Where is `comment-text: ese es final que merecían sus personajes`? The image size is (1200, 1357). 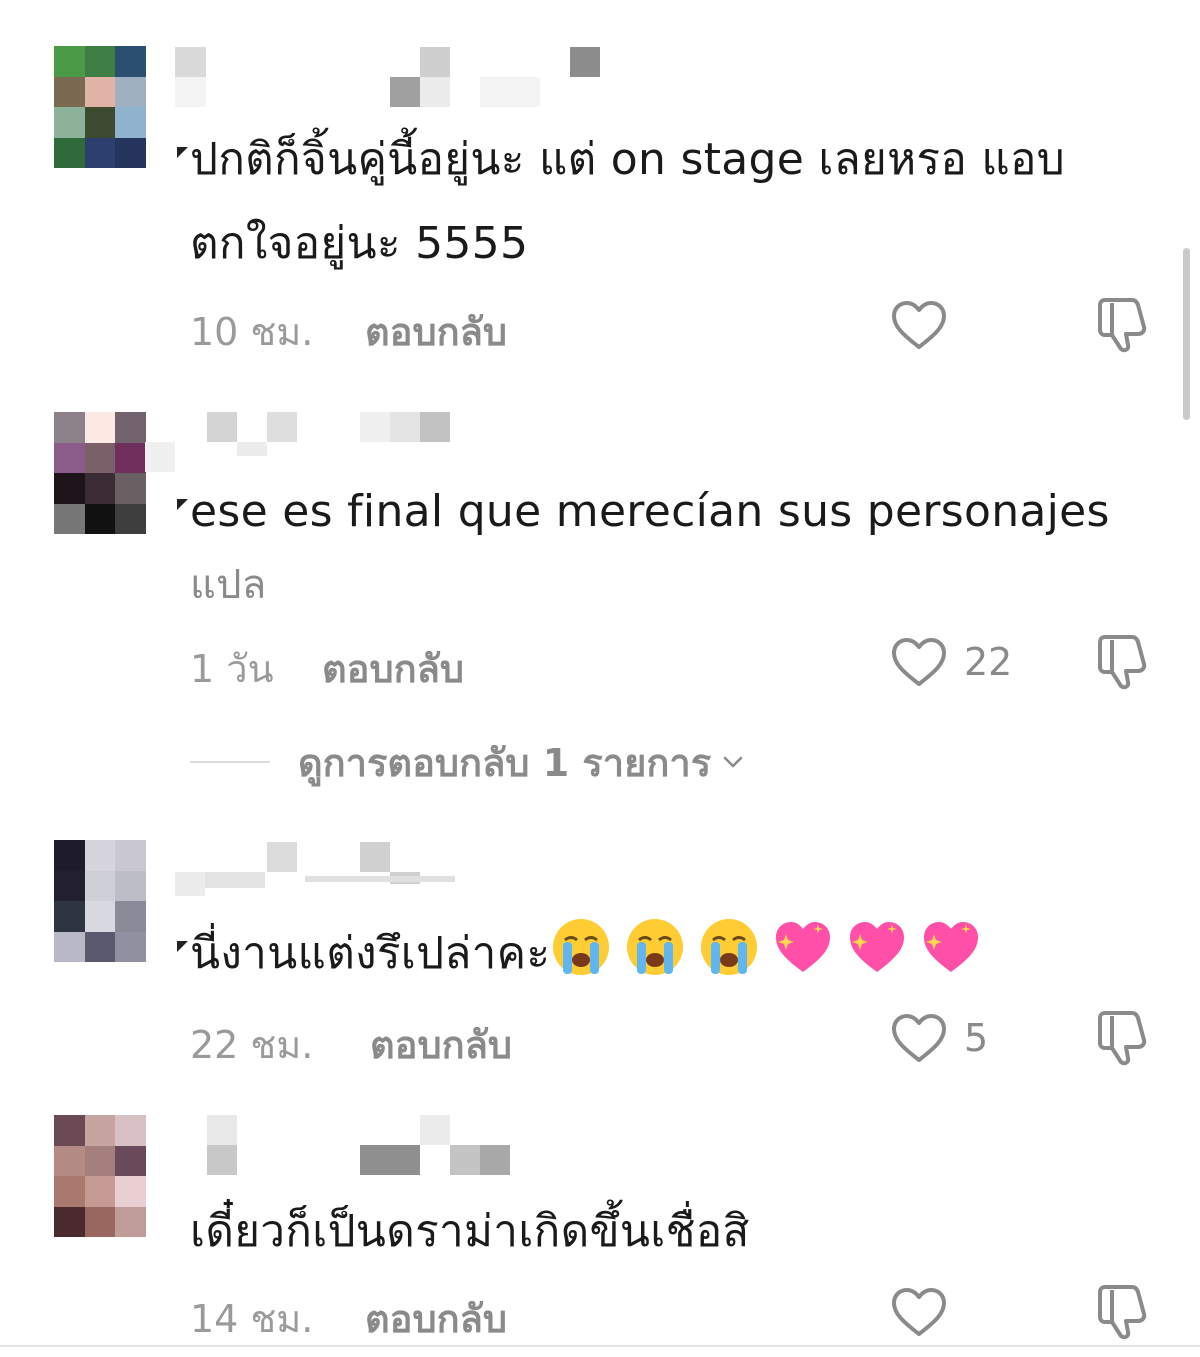
comment-text: ese es final que merecían sus personajes is located at coordinates (671, 512).